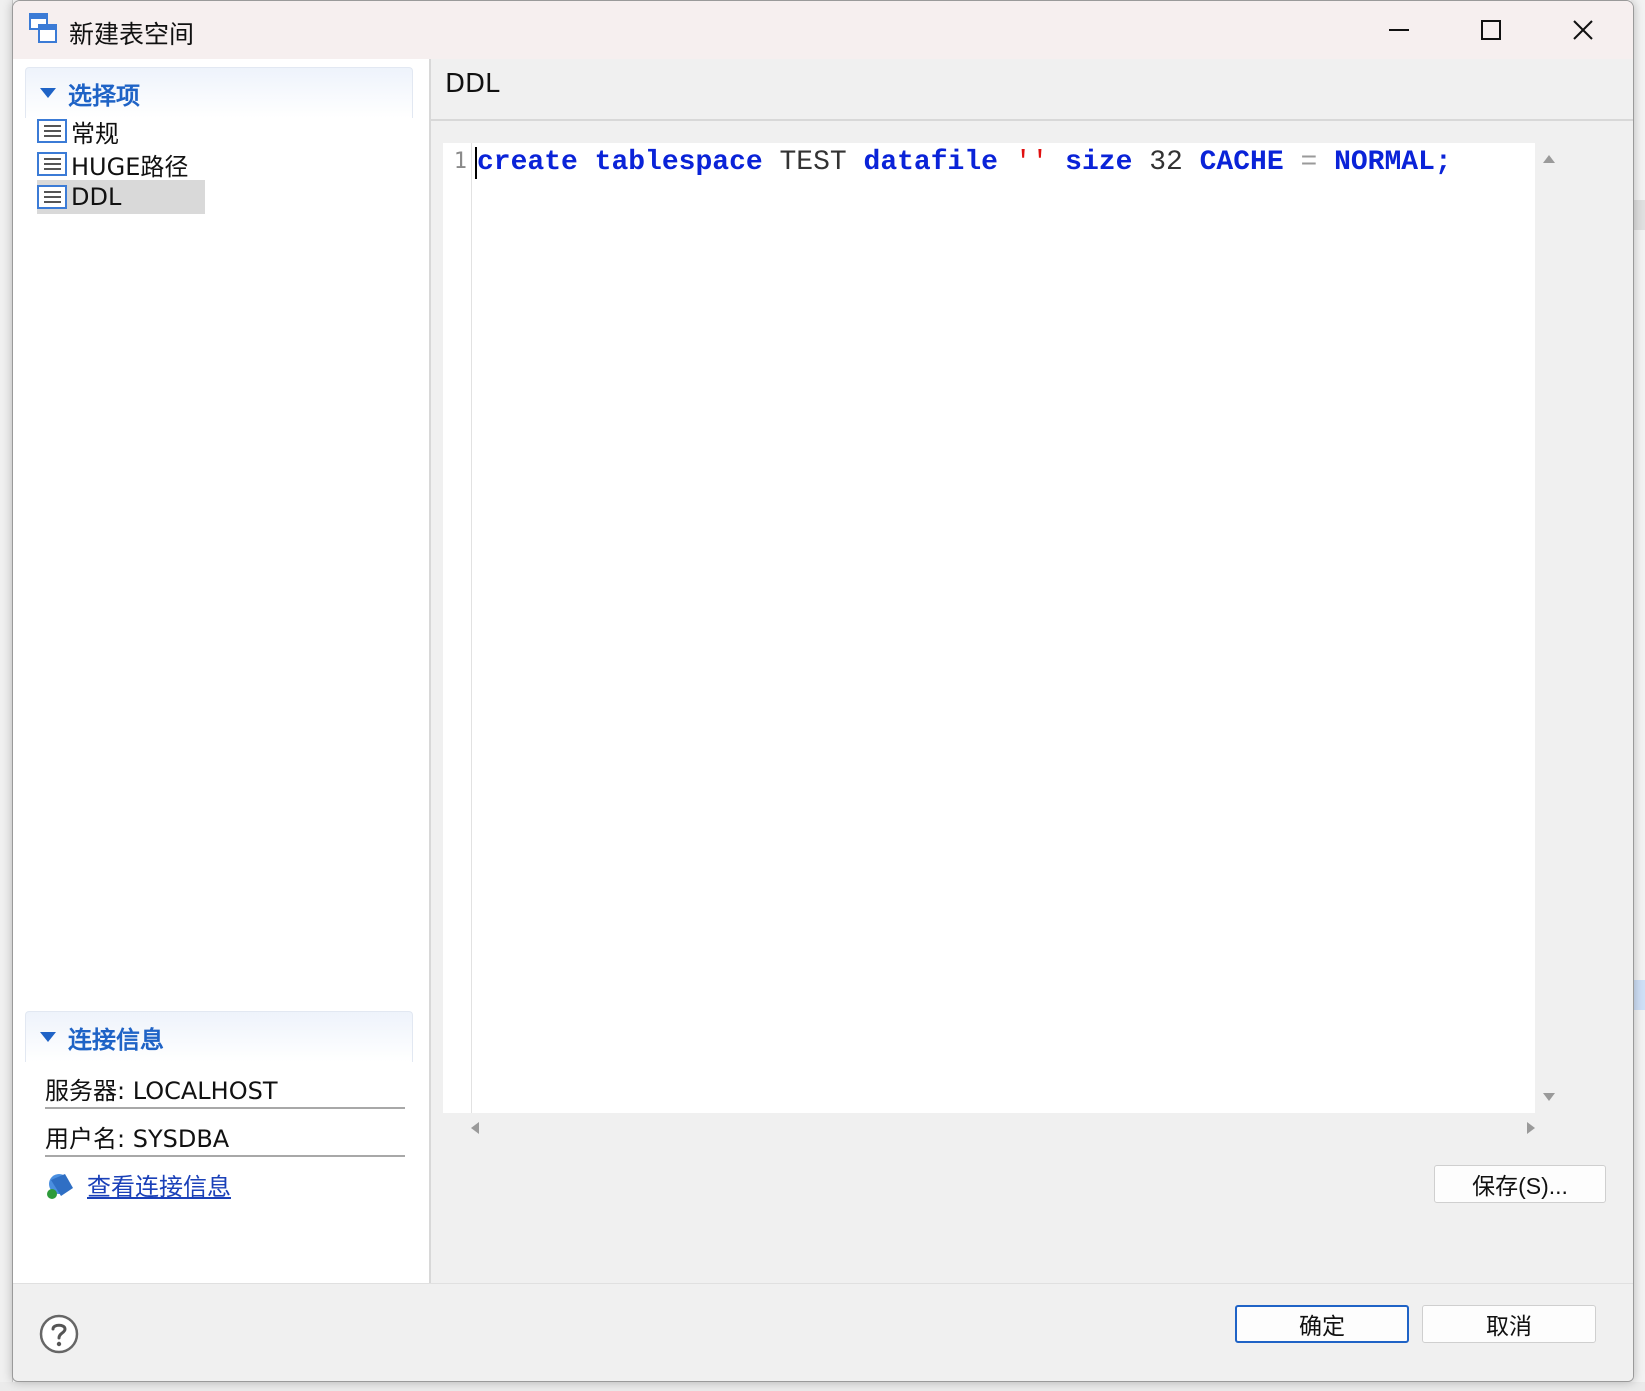 The height and width of the screenshot is (1391, 1645). Describe the element at coordinates (1393, 162) in the screenshot. I see `code-token-keyword: NORMAL;` at that location.